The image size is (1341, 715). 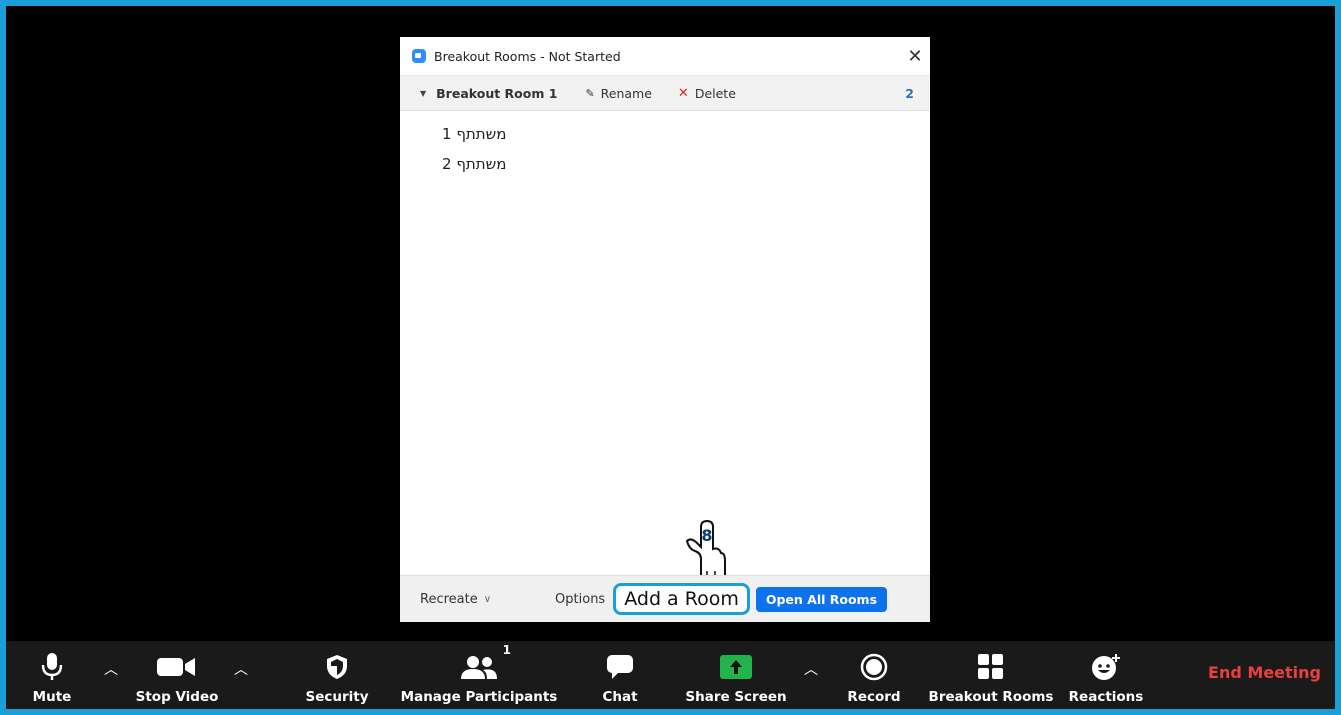 I want to click on rename-button: ✎ Rename, so click(x=618, y=93).